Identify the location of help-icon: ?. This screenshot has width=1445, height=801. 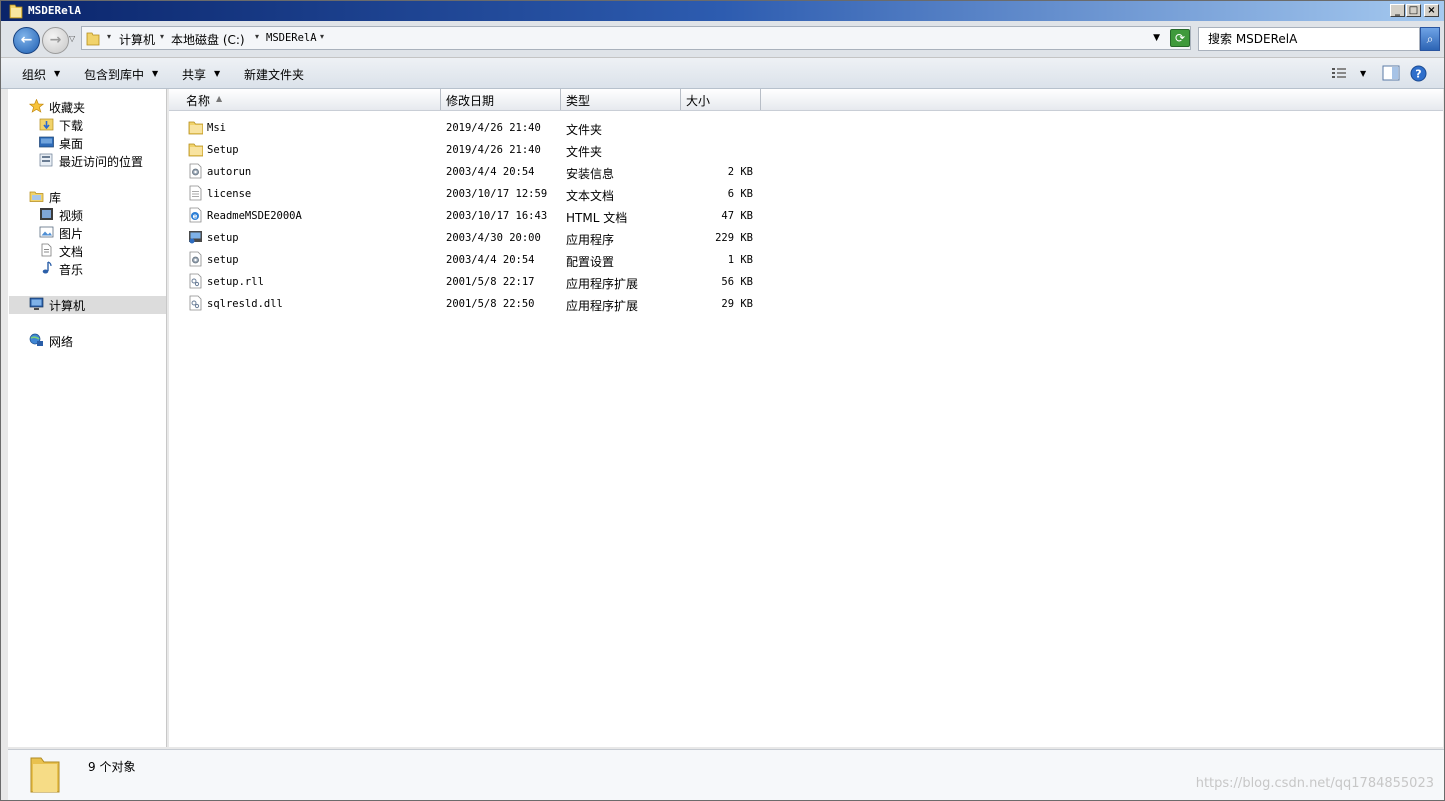
(1418, 73).